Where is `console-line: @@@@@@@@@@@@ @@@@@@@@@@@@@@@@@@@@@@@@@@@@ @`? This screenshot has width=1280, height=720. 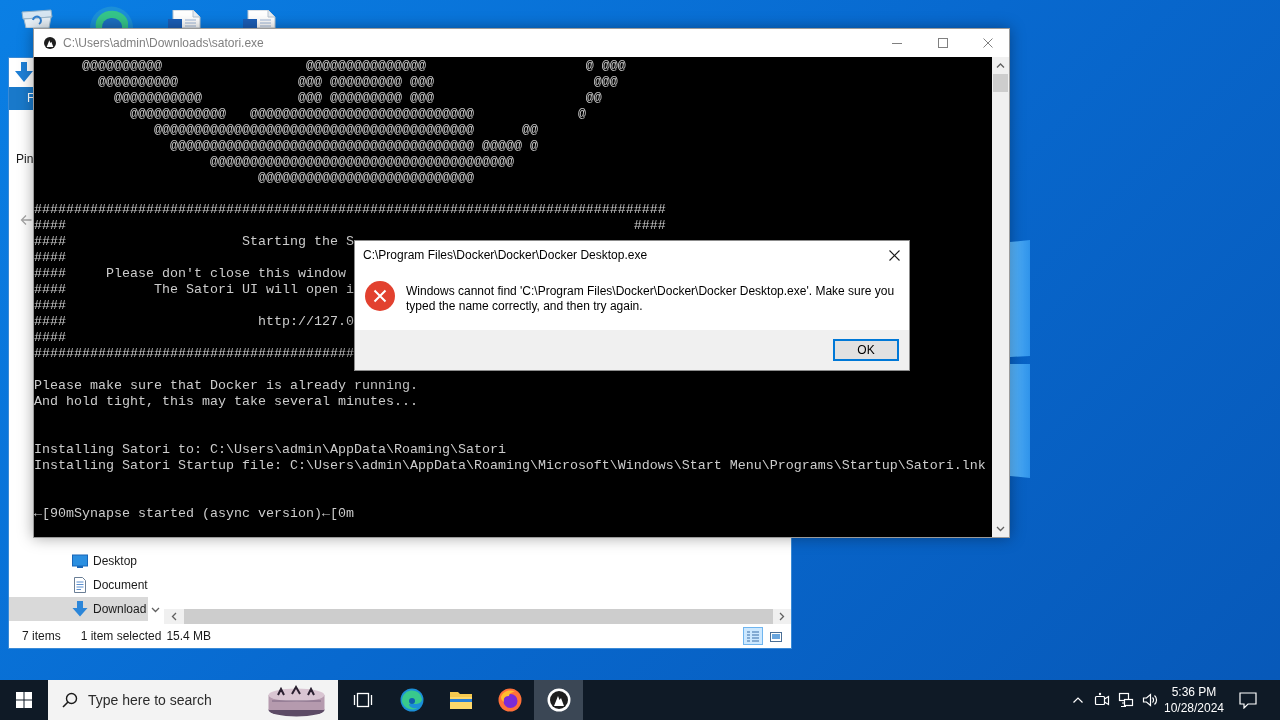
console-line: @@@@@@@@@@@@ @@@@@@@@@@@@@@@@@@@@@@@@@@@@ @ is located at coordinates (357, 114).